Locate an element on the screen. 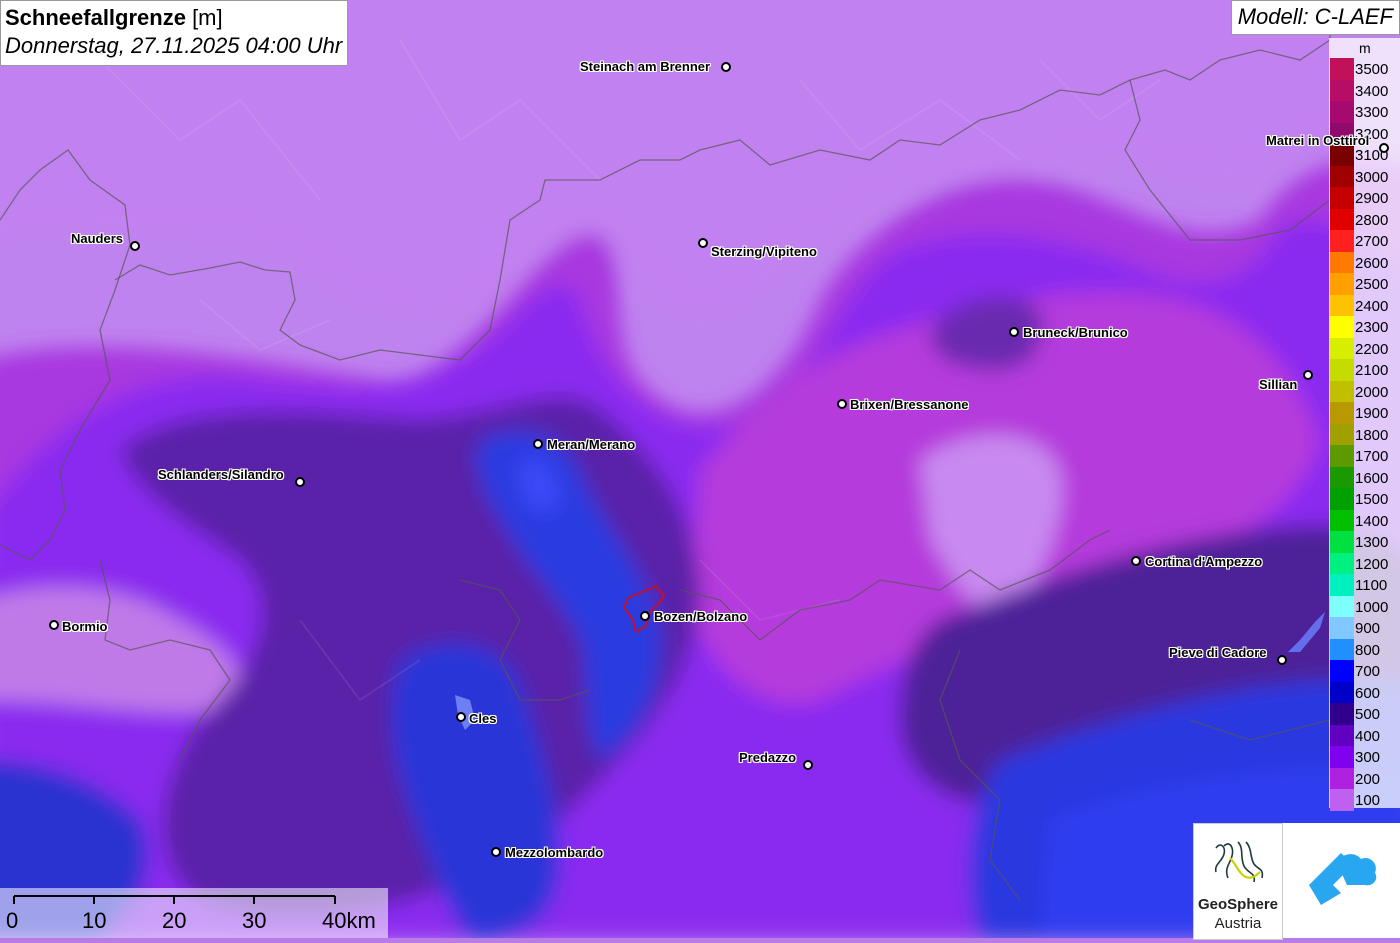 The height and width of the screenshot is (943, 1400). legend-label: 2700 is located at coordinates (1372, 241).